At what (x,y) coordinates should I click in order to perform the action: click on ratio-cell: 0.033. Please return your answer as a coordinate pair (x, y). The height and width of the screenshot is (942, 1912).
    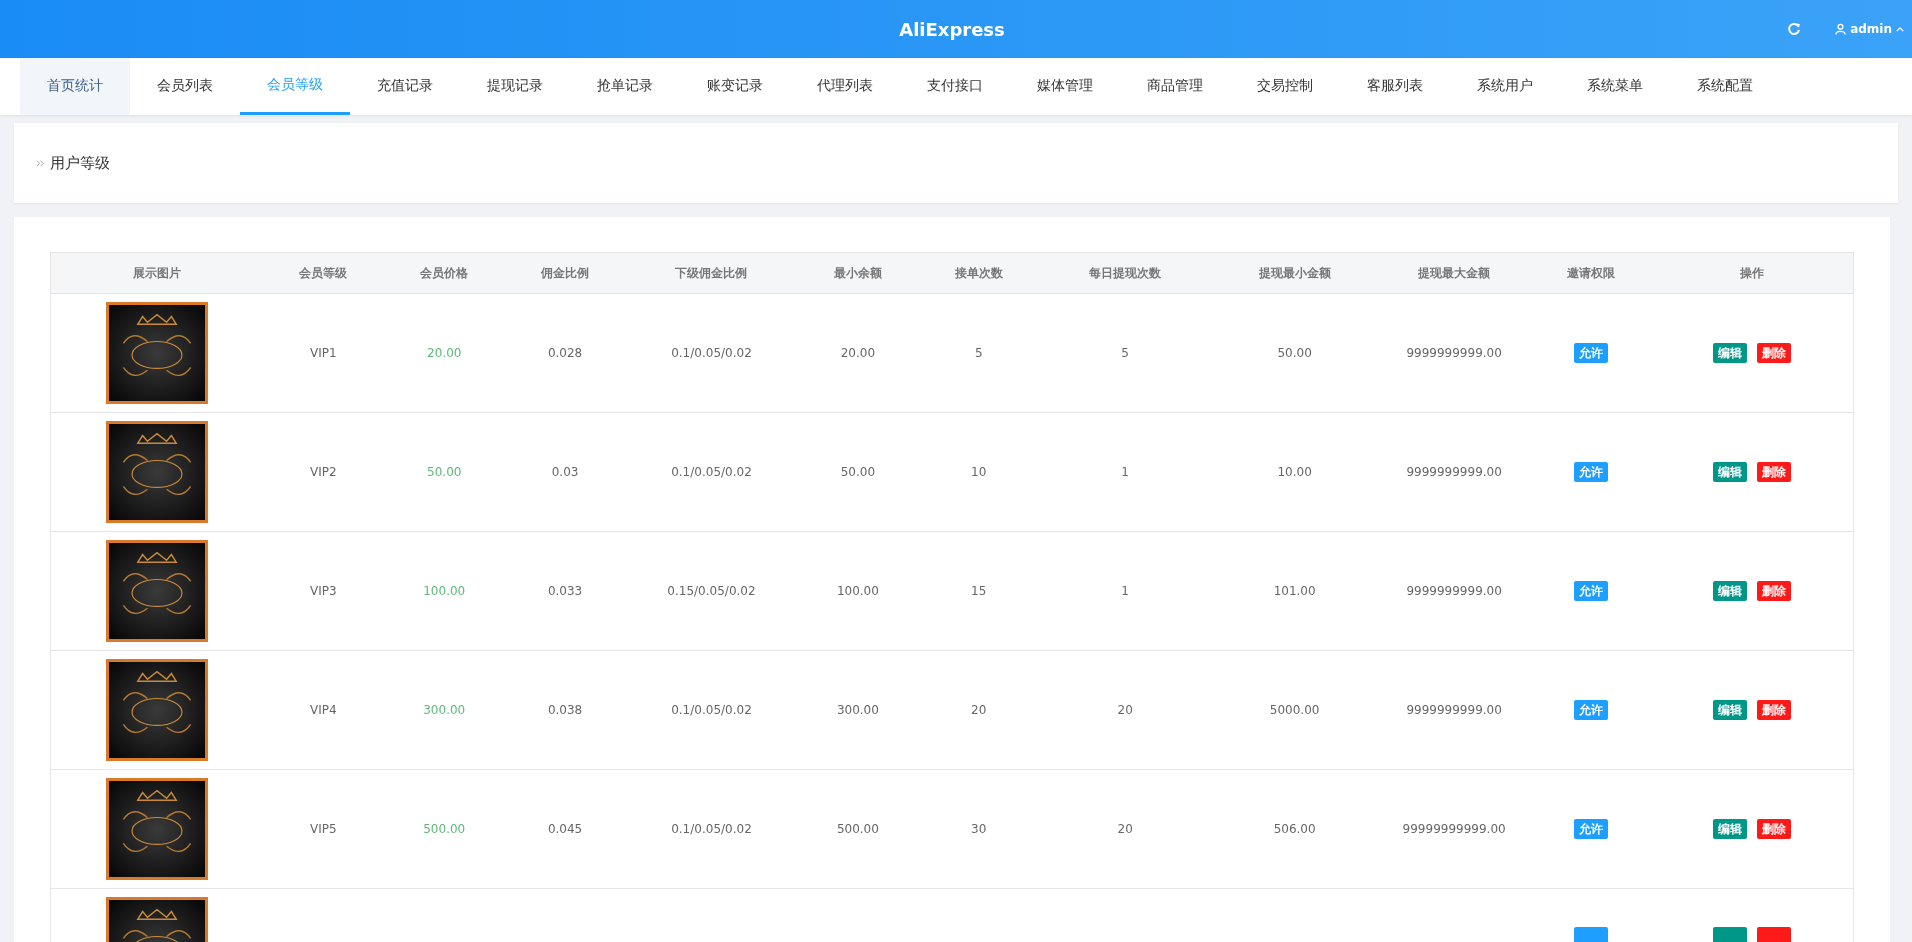
    Looking at the image, I should click on (565, 591).